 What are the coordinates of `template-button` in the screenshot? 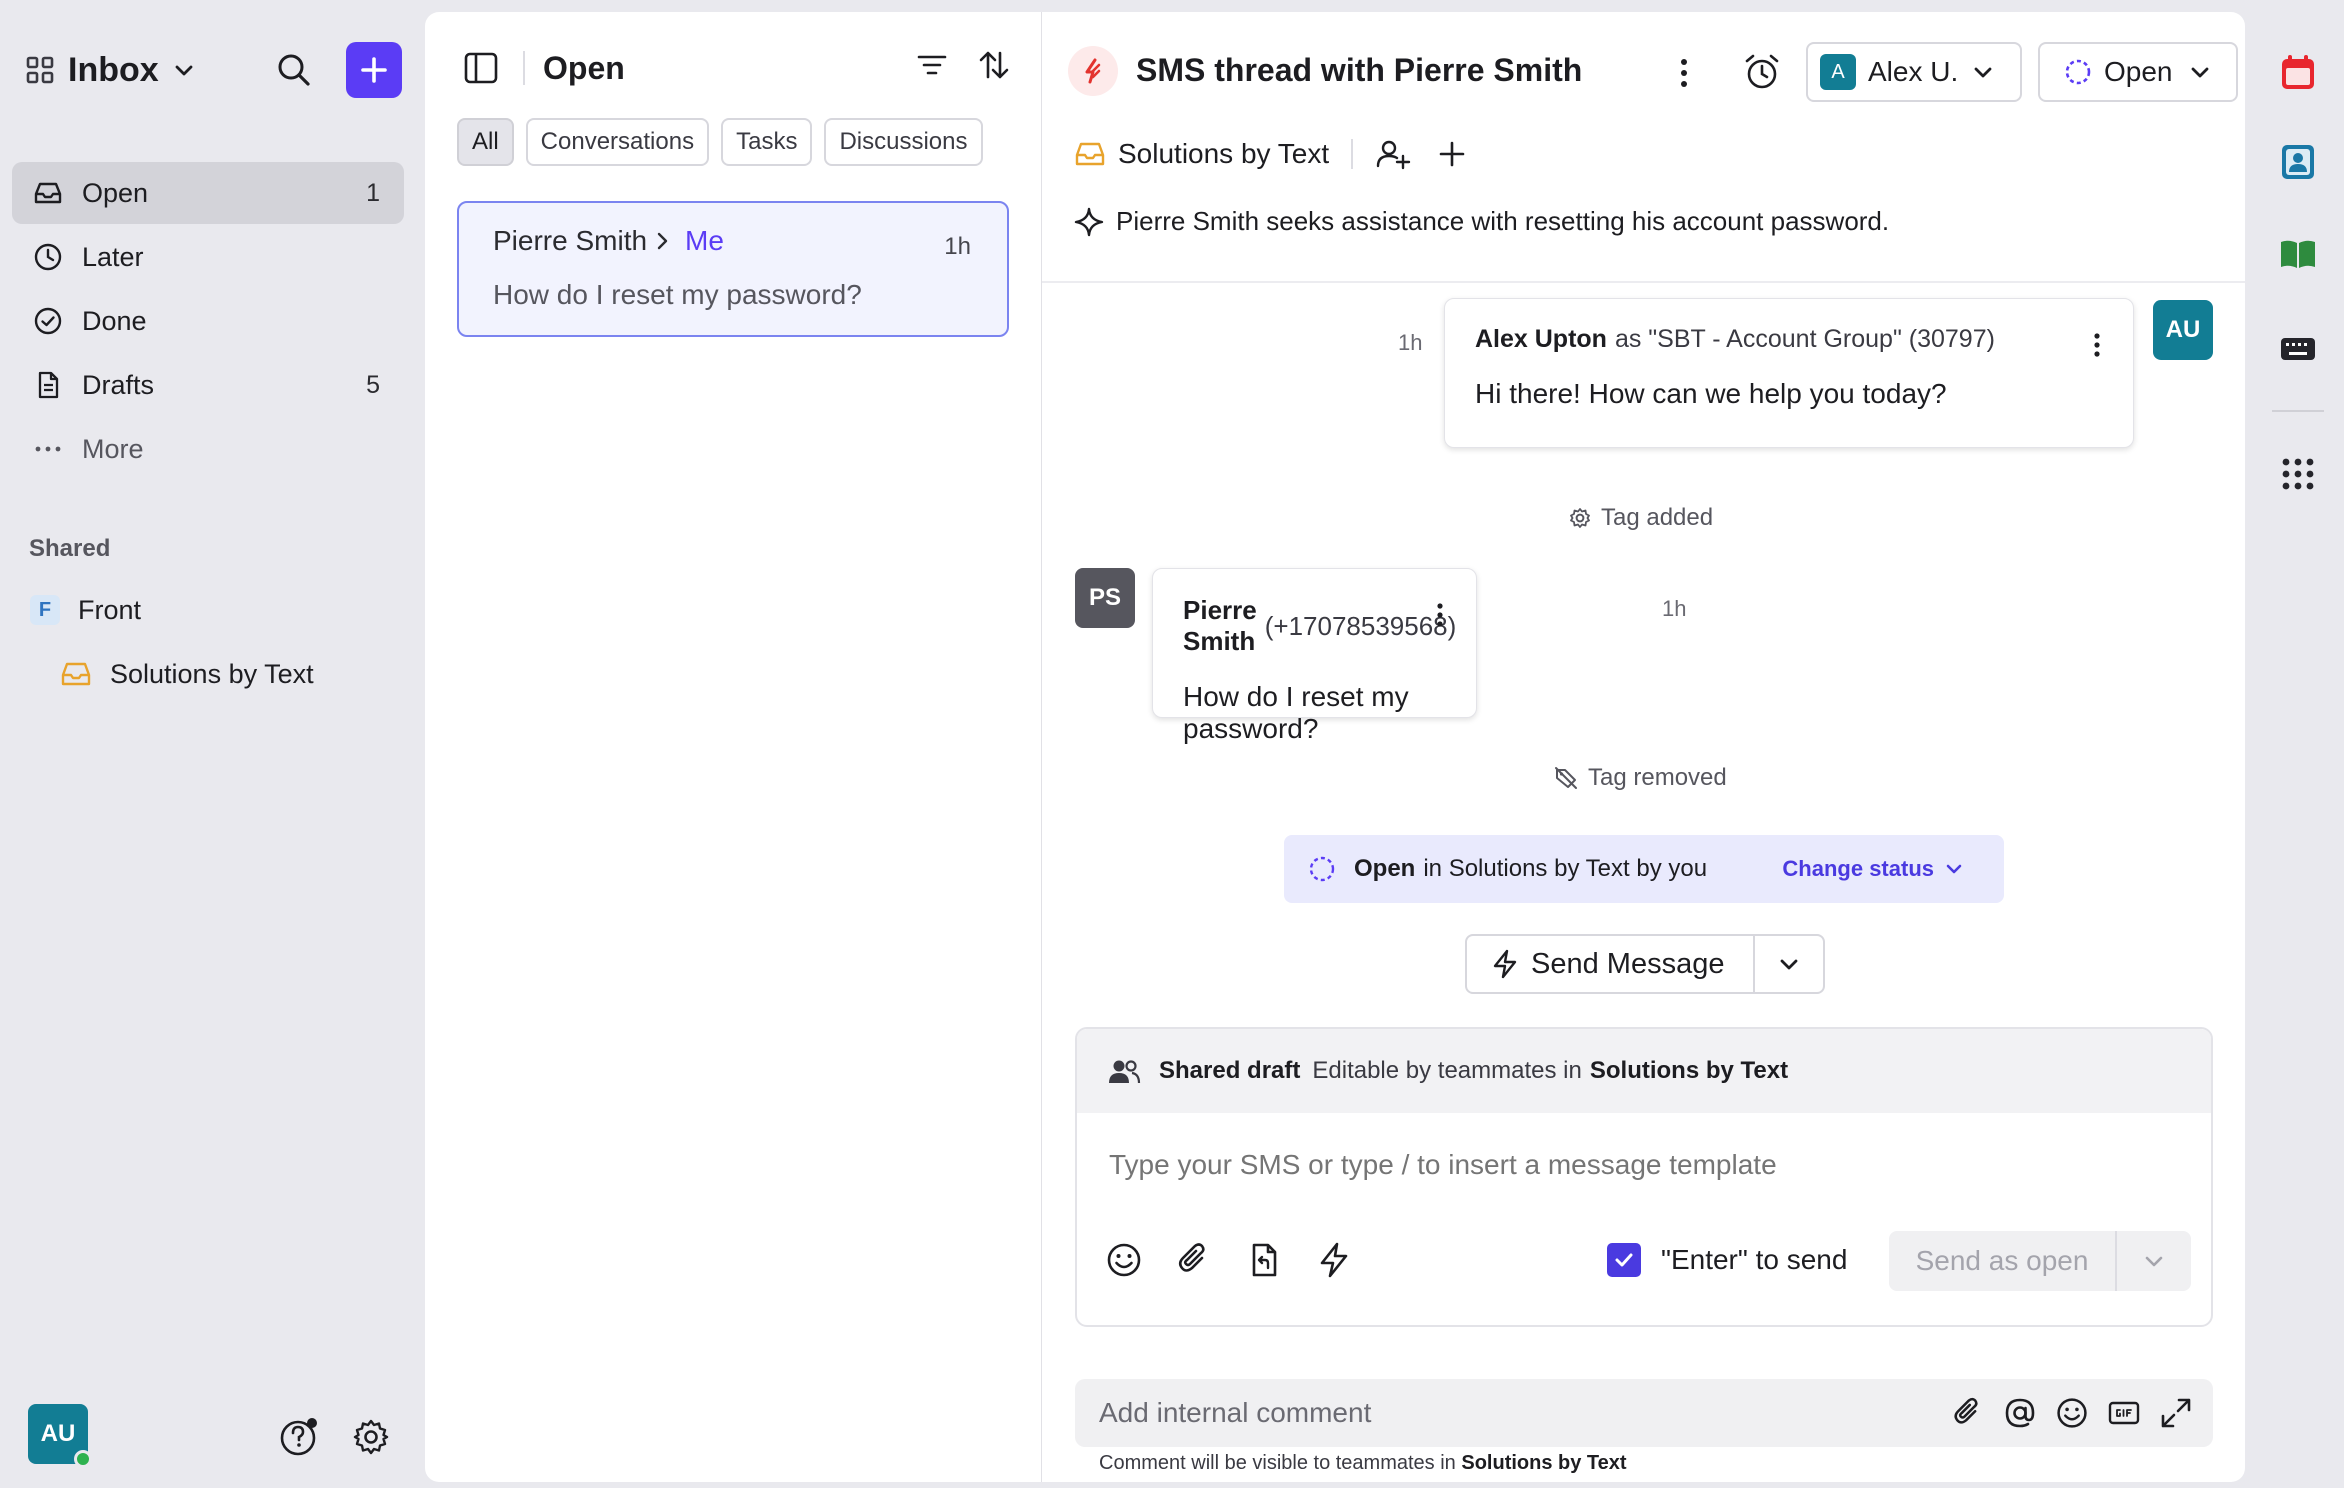 It's located at (1264, 1260).